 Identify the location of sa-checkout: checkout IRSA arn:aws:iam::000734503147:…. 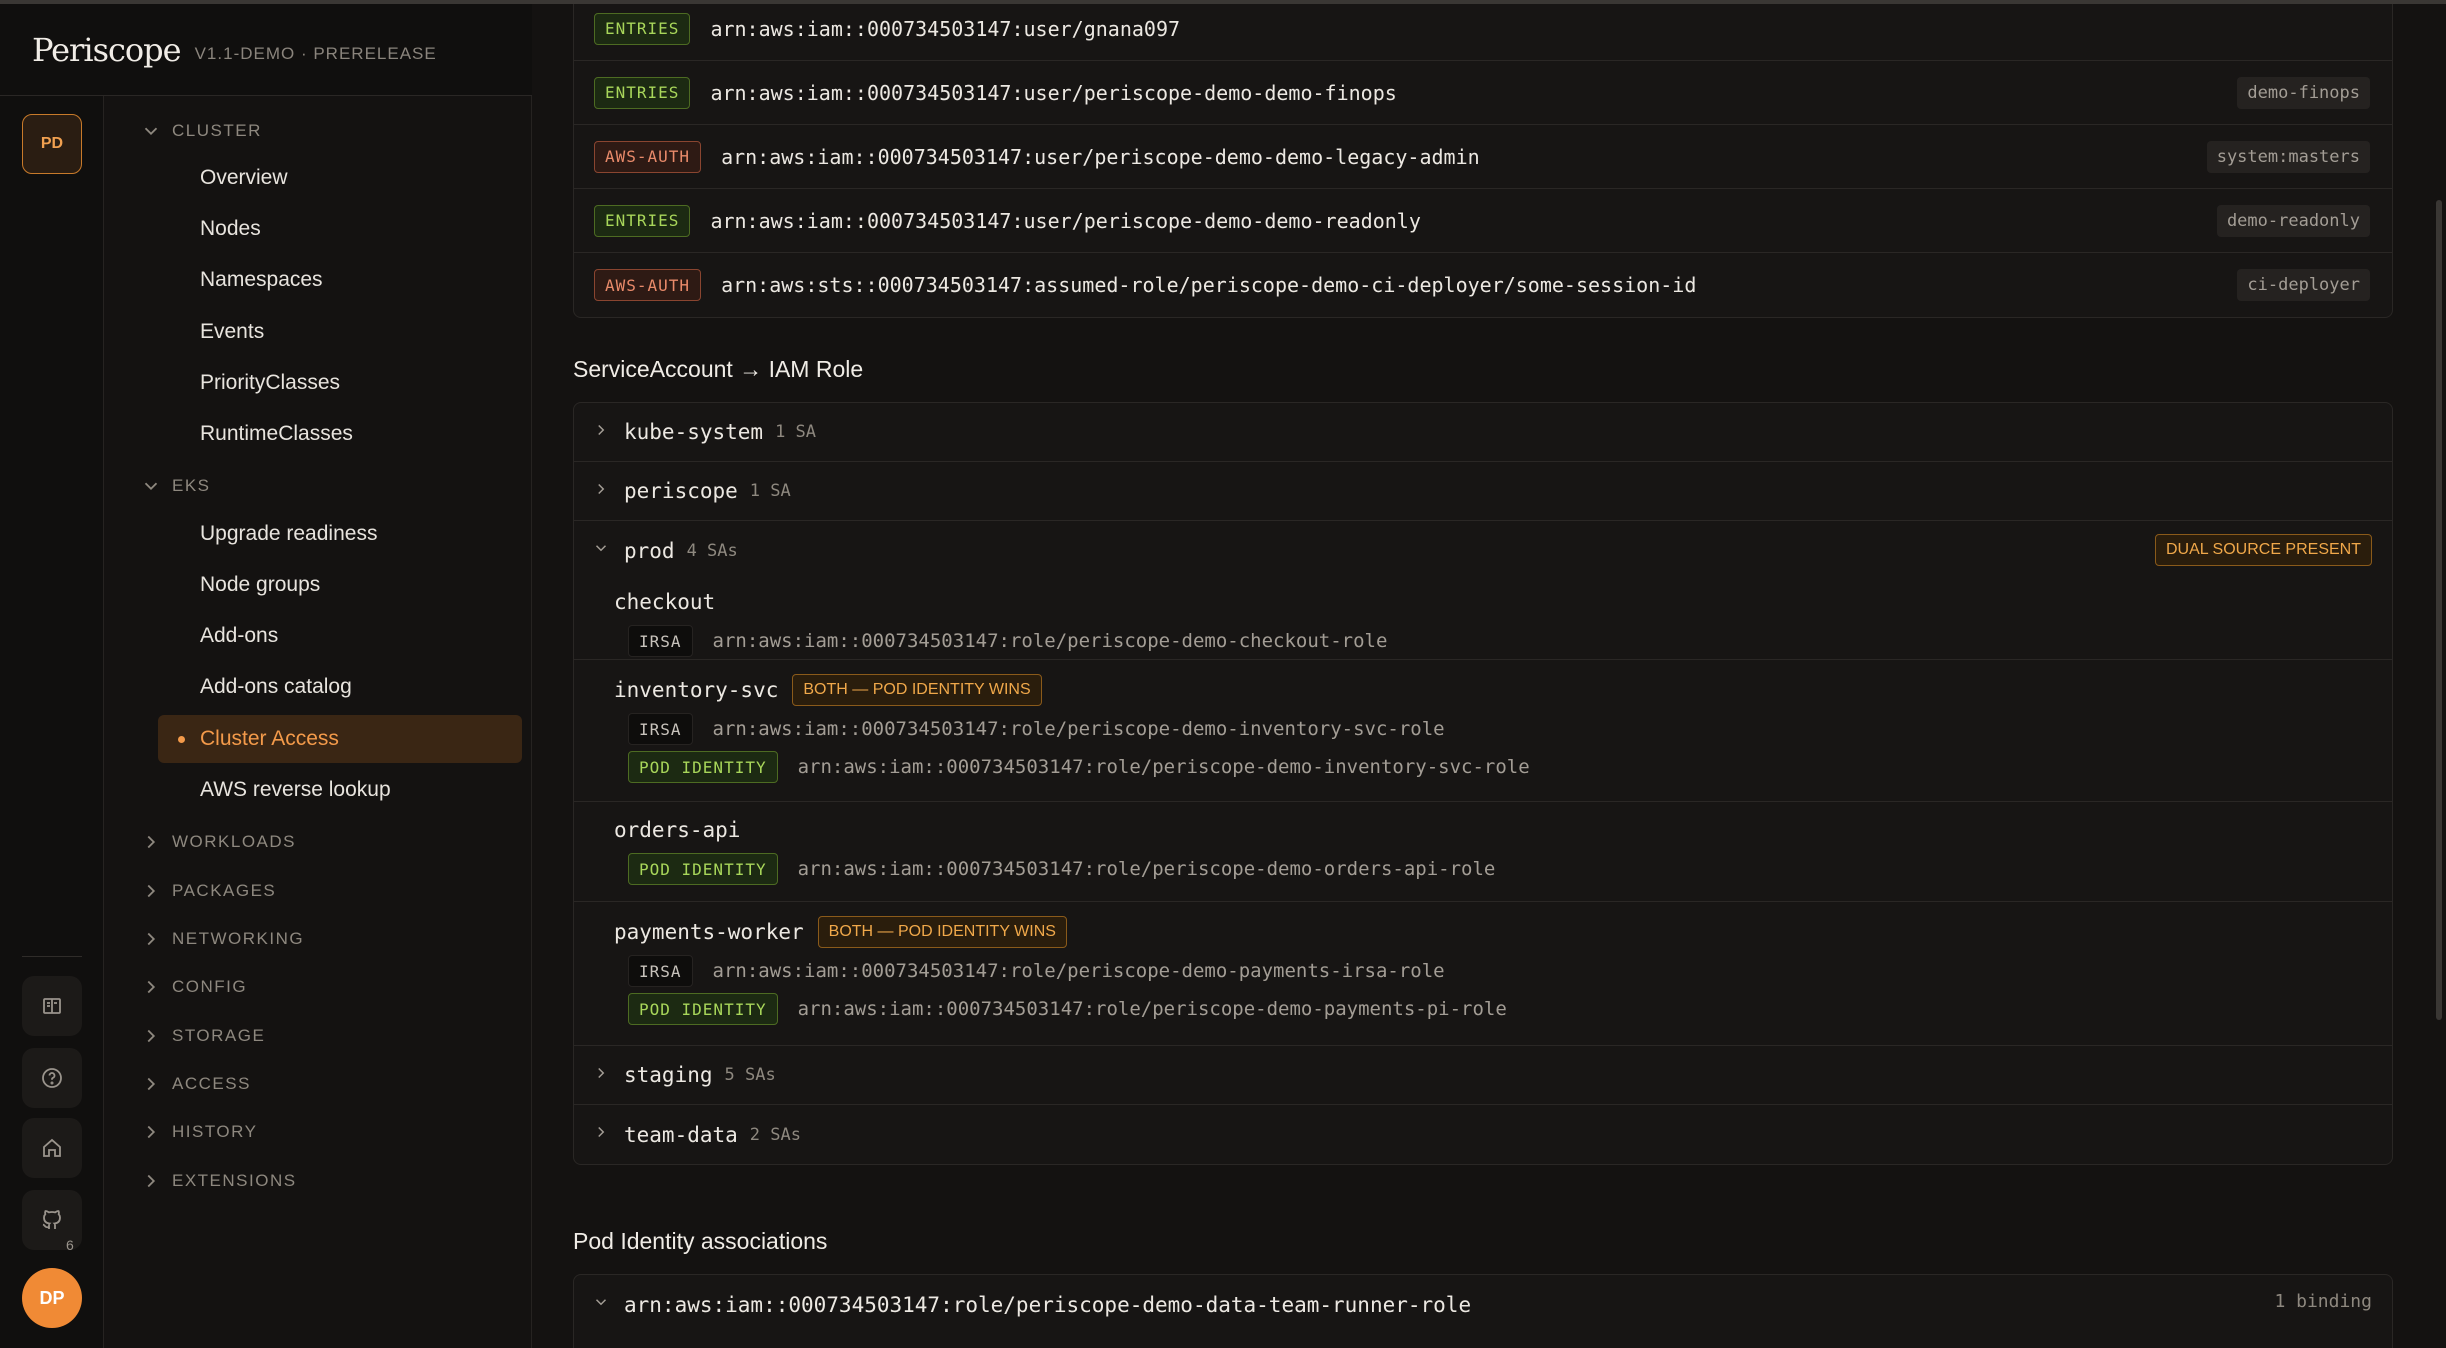
(1483, 620).